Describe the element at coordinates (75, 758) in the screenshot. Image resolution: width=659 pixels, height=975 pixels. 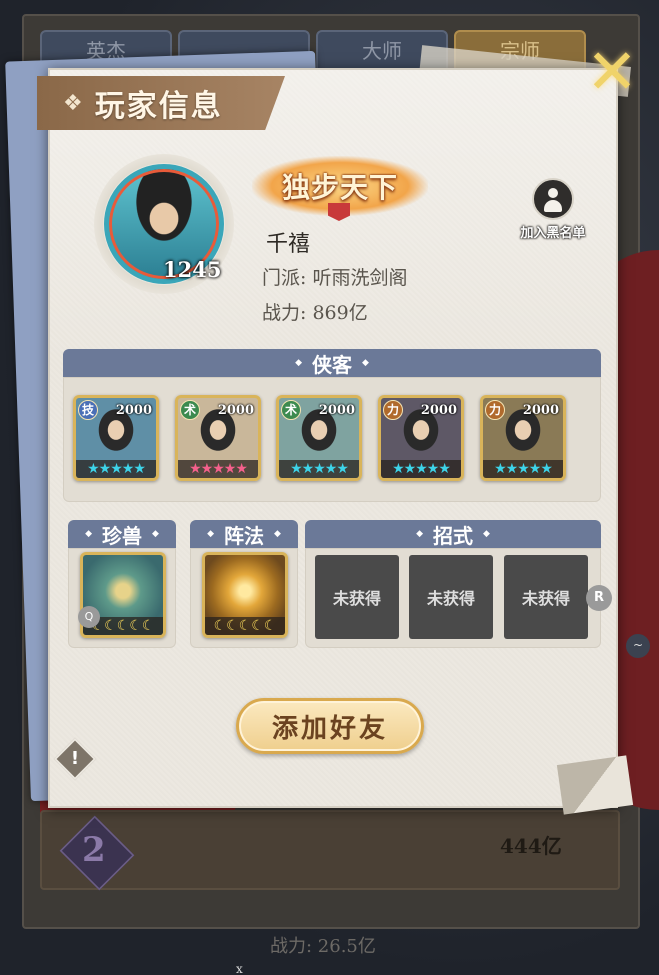
I see `report-mark: !` at that location.